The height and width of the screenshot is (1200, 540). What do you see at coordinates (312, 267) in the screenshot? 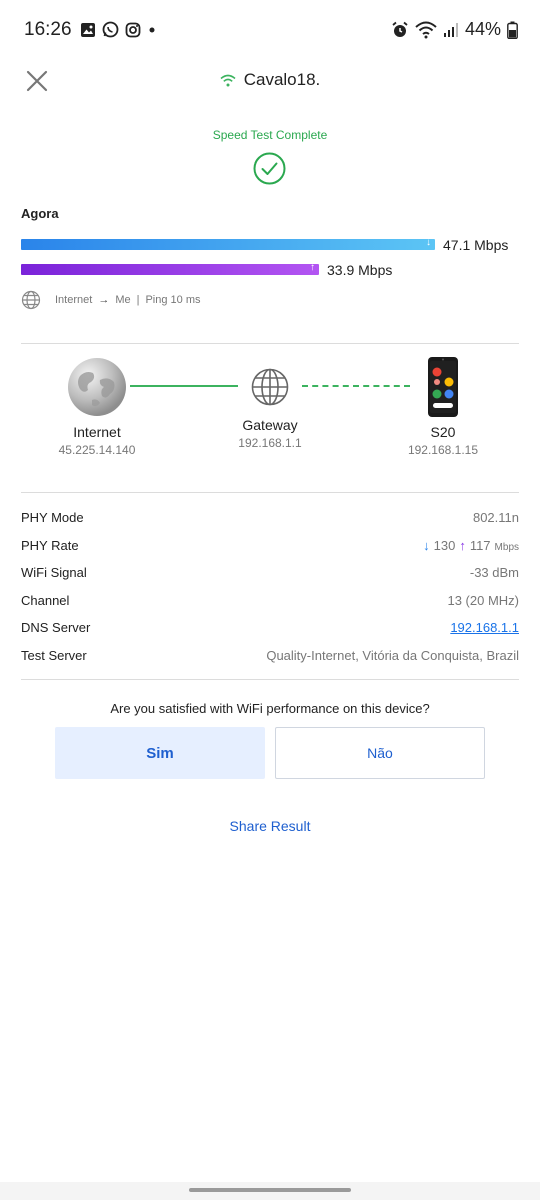
I see `upload-arrow-icon: ↑` at bounding box center [312, 267].